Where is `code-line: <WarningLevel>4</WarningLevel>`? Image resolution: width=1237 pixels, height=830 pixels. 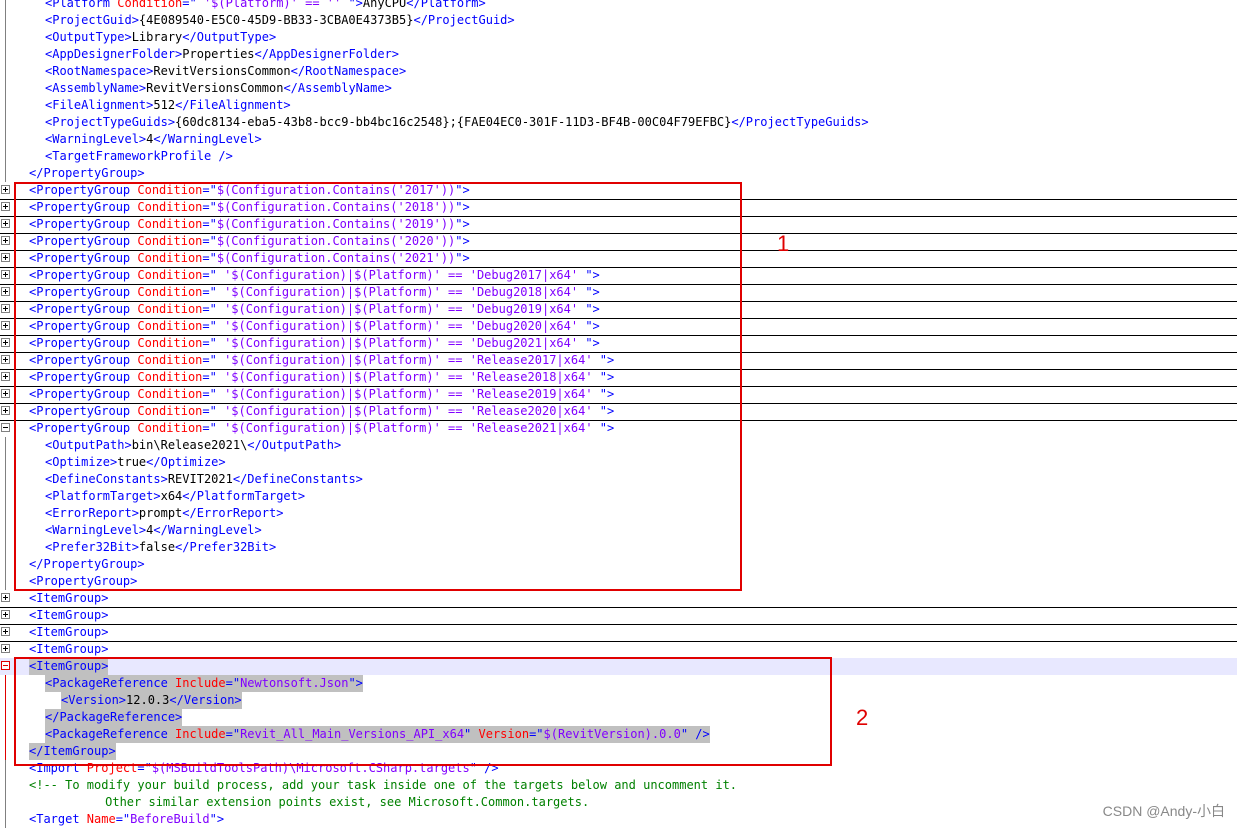
code-line: <WarningLevel>4</WarningLevel> is located at coordinates (618, 139).